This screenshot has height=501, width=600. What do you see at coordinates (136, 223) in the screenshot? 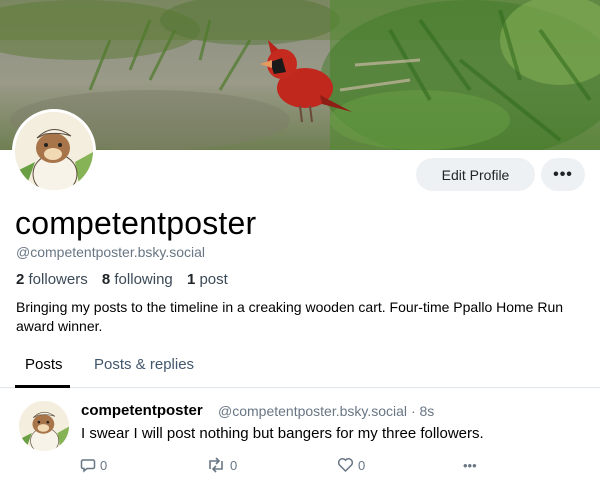
I see `profile-display-name: competentposter` at bounding box center [136, 223].